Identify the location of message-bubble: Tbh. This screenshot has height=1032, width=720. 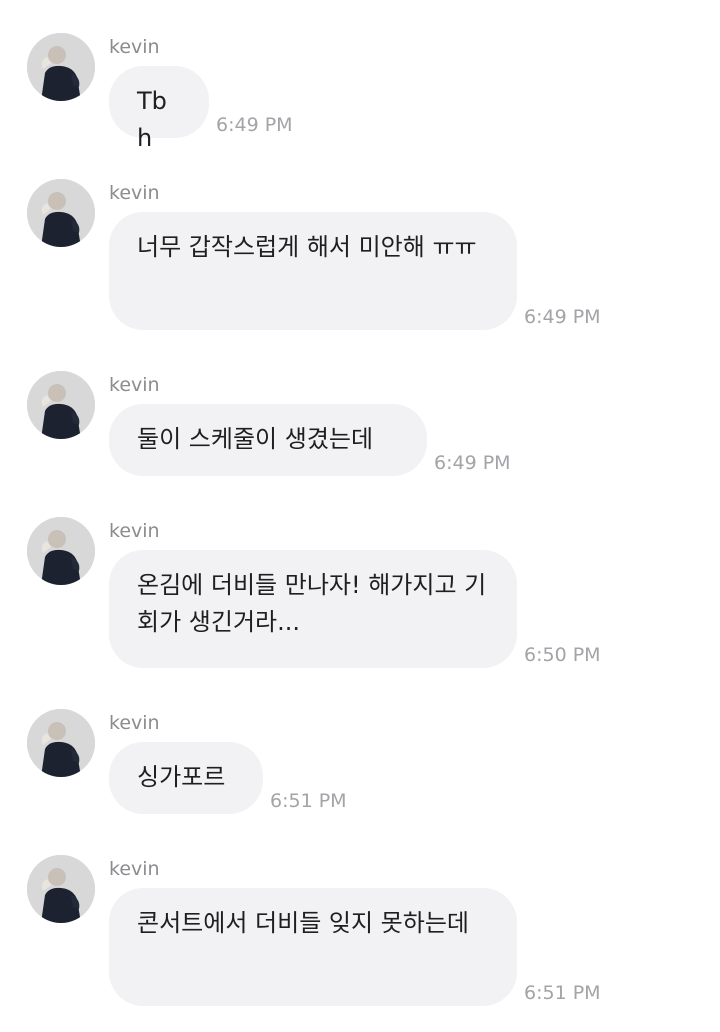
(159, 109).